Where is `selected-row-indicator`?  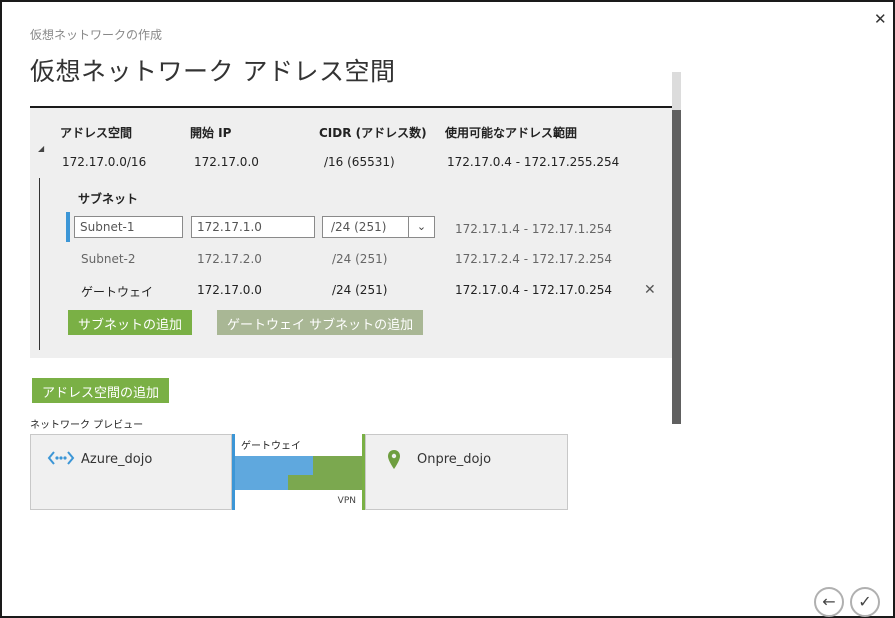 selected-row-indicator is located at coordinates (68, 227).